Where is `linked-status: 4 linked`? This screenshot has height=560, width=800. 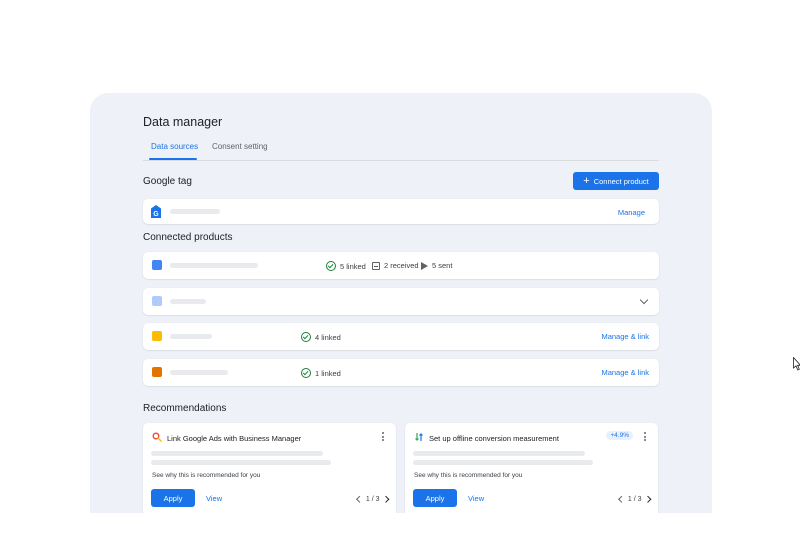
linked-status: 4 linked is located at coordinates (321, 337).